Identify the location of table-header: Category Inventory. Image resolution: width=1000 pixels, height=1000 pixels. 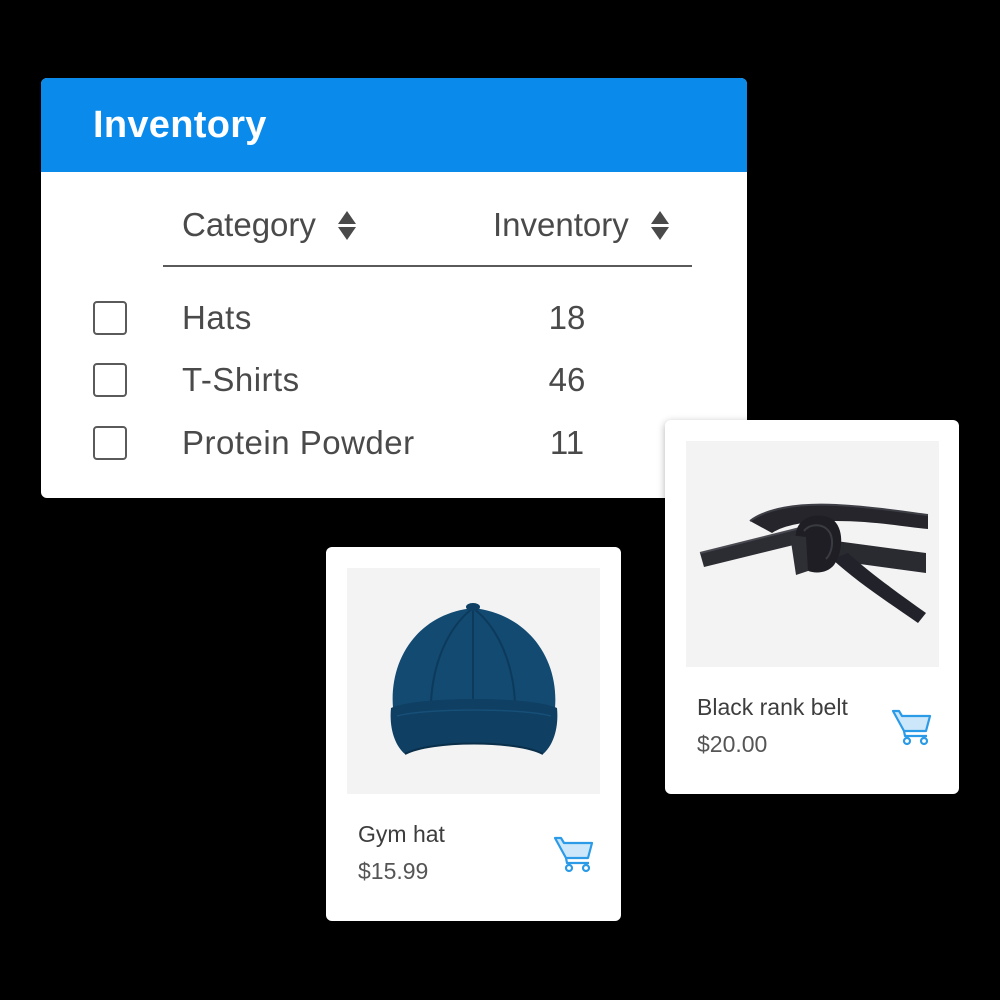
(427, 219).